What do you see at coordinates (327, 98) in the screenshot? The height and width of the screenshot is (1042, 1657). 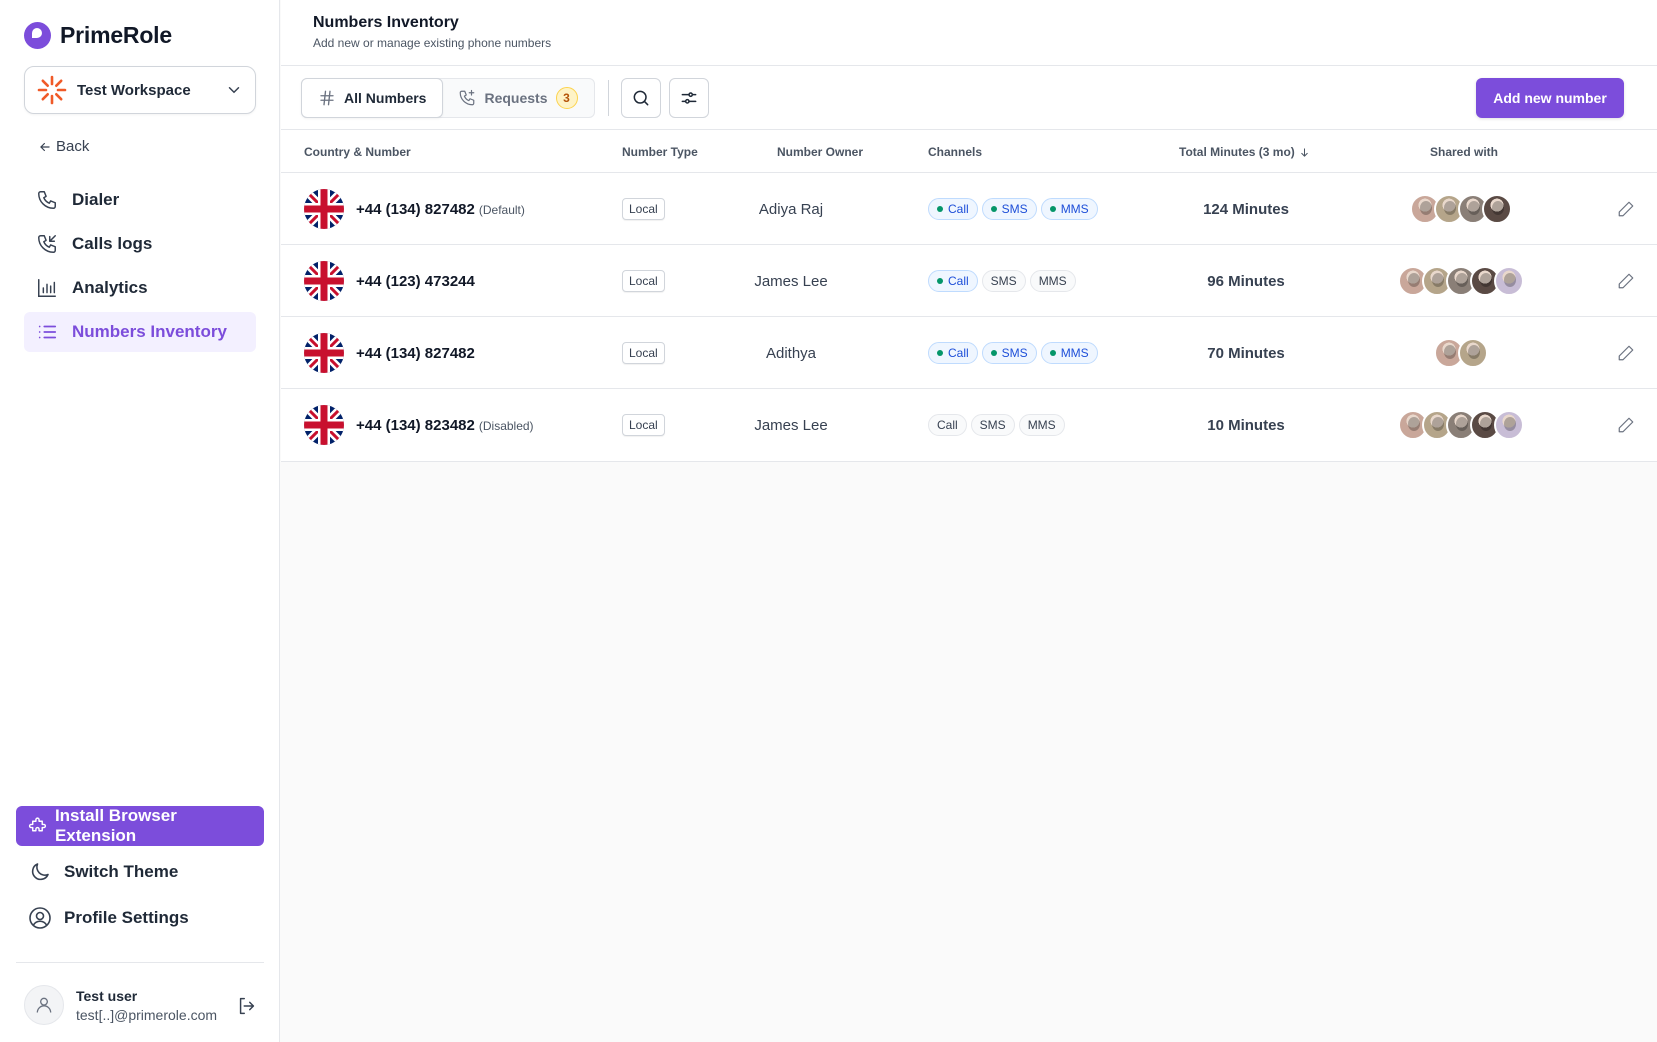 I see `hash-icon` at bounding box center [327, 98].